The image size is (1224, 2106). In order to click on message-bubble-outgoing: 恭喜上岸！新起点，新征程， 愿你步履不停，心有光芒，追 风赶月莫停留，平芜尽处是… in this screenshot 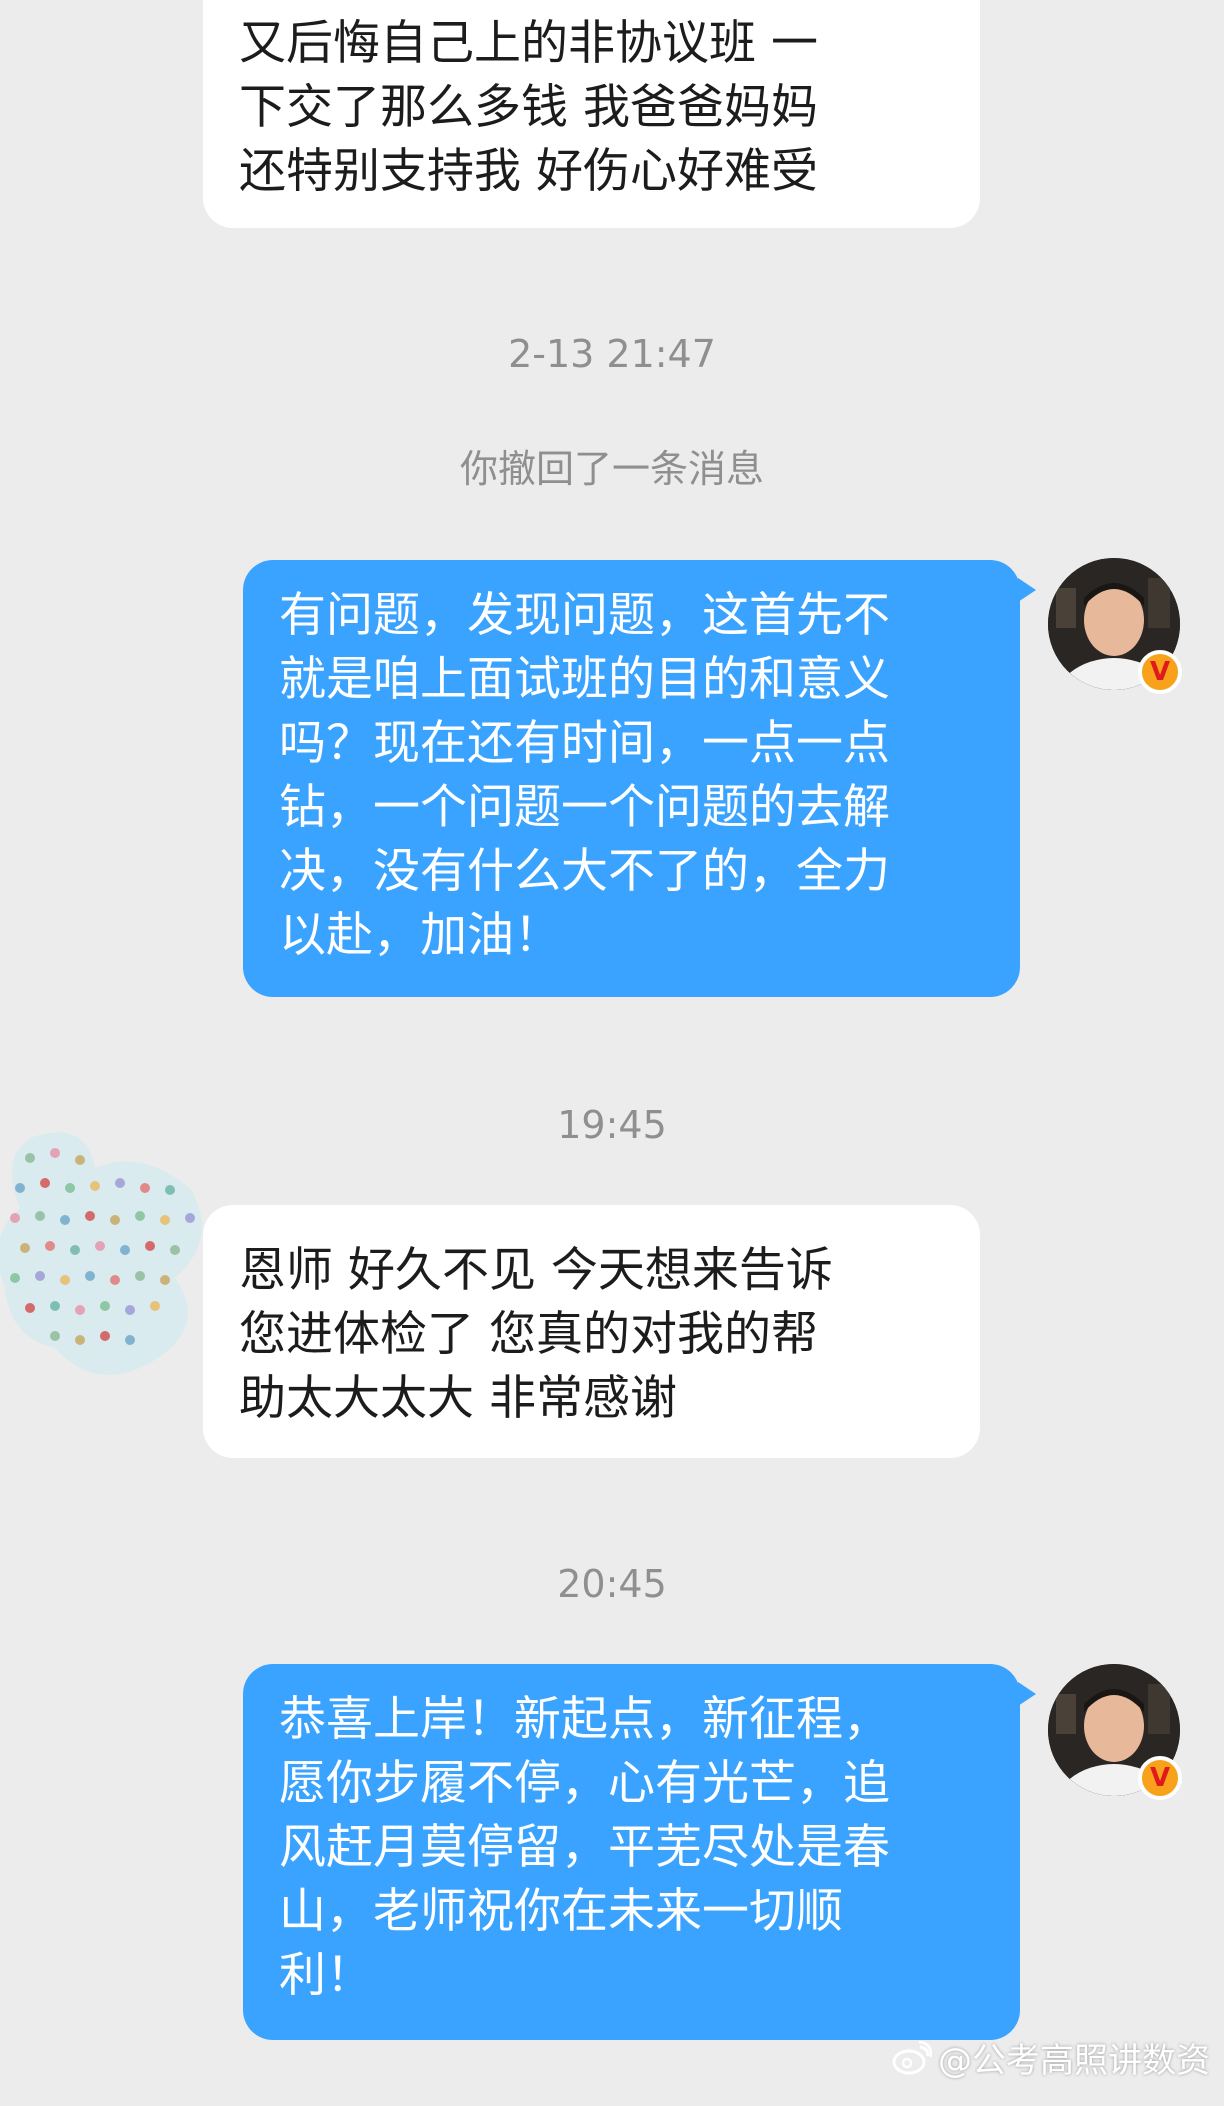, I will do `click(639, 1852)`.